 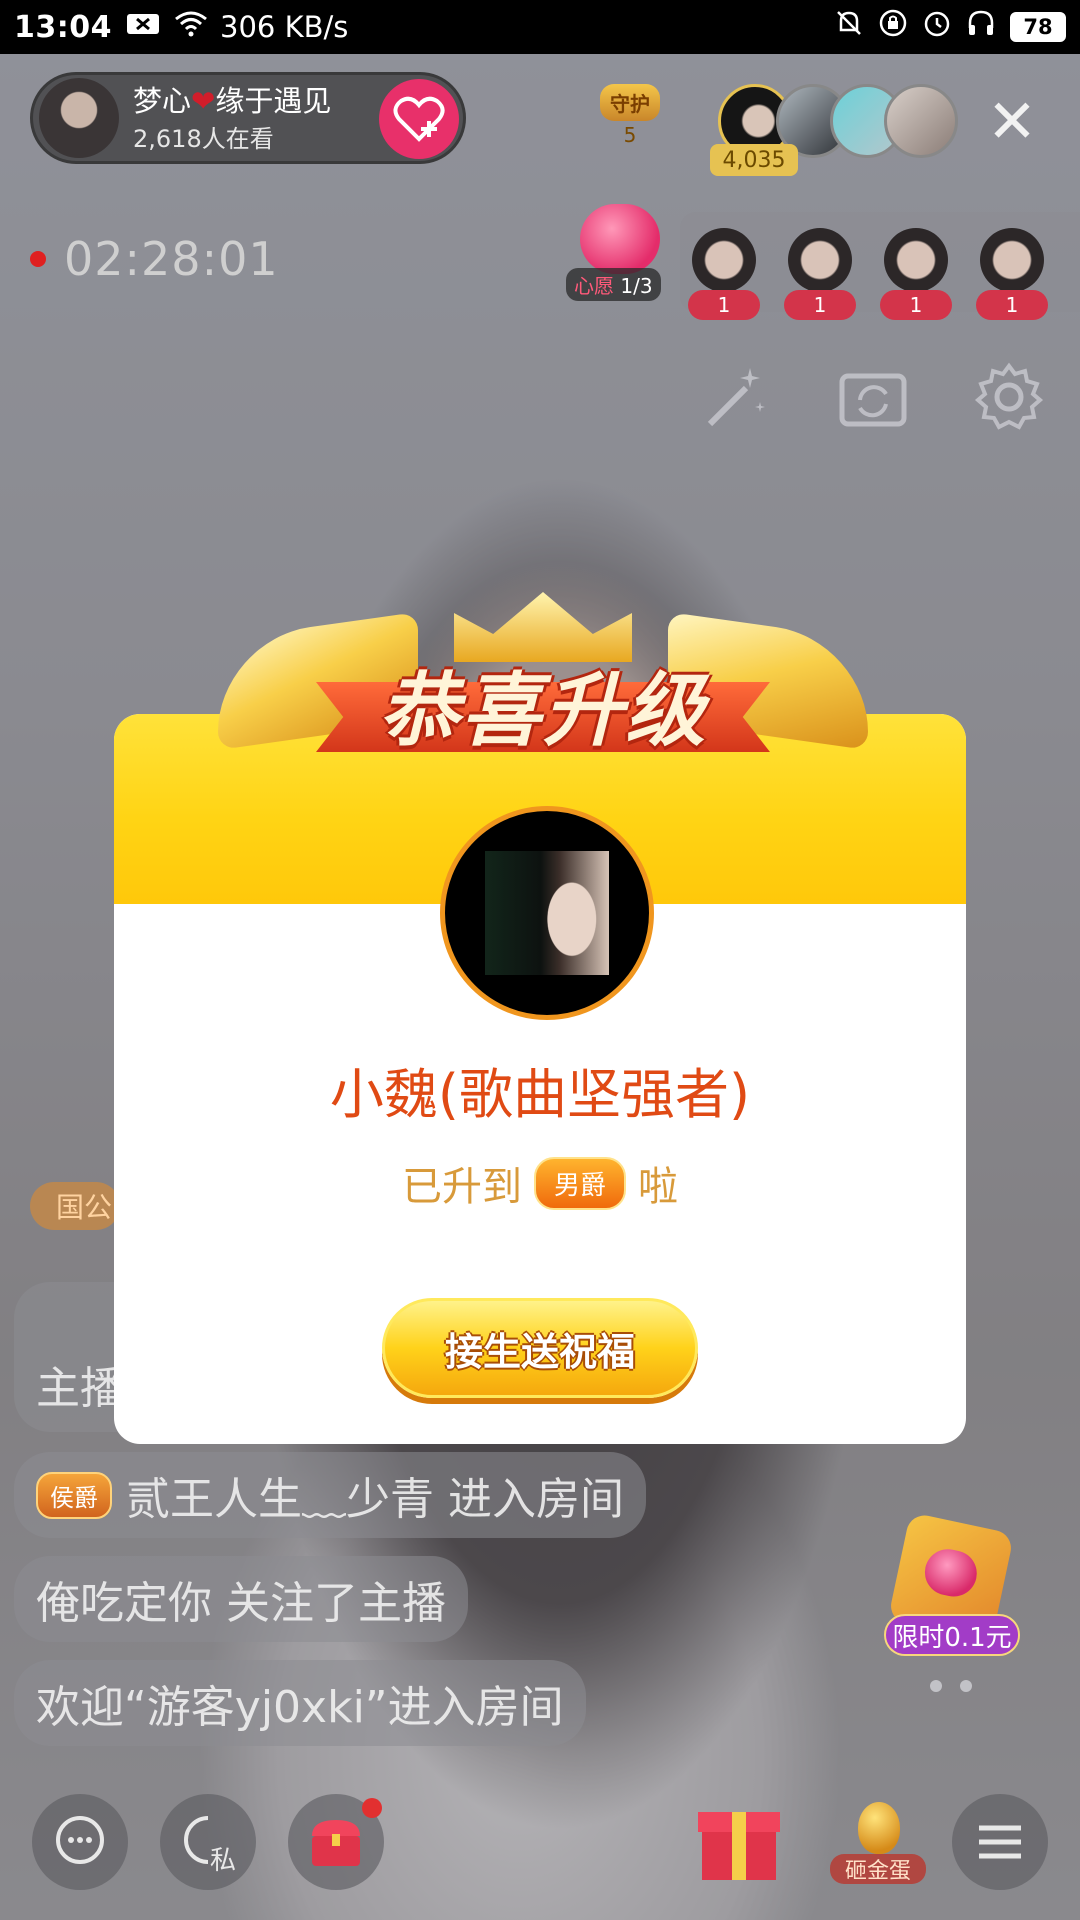 What do you see at coordinates (203, 138) in the screenshot?
I see `host-viewer-count: 2,618人在看` at bounding box center [203, 138].